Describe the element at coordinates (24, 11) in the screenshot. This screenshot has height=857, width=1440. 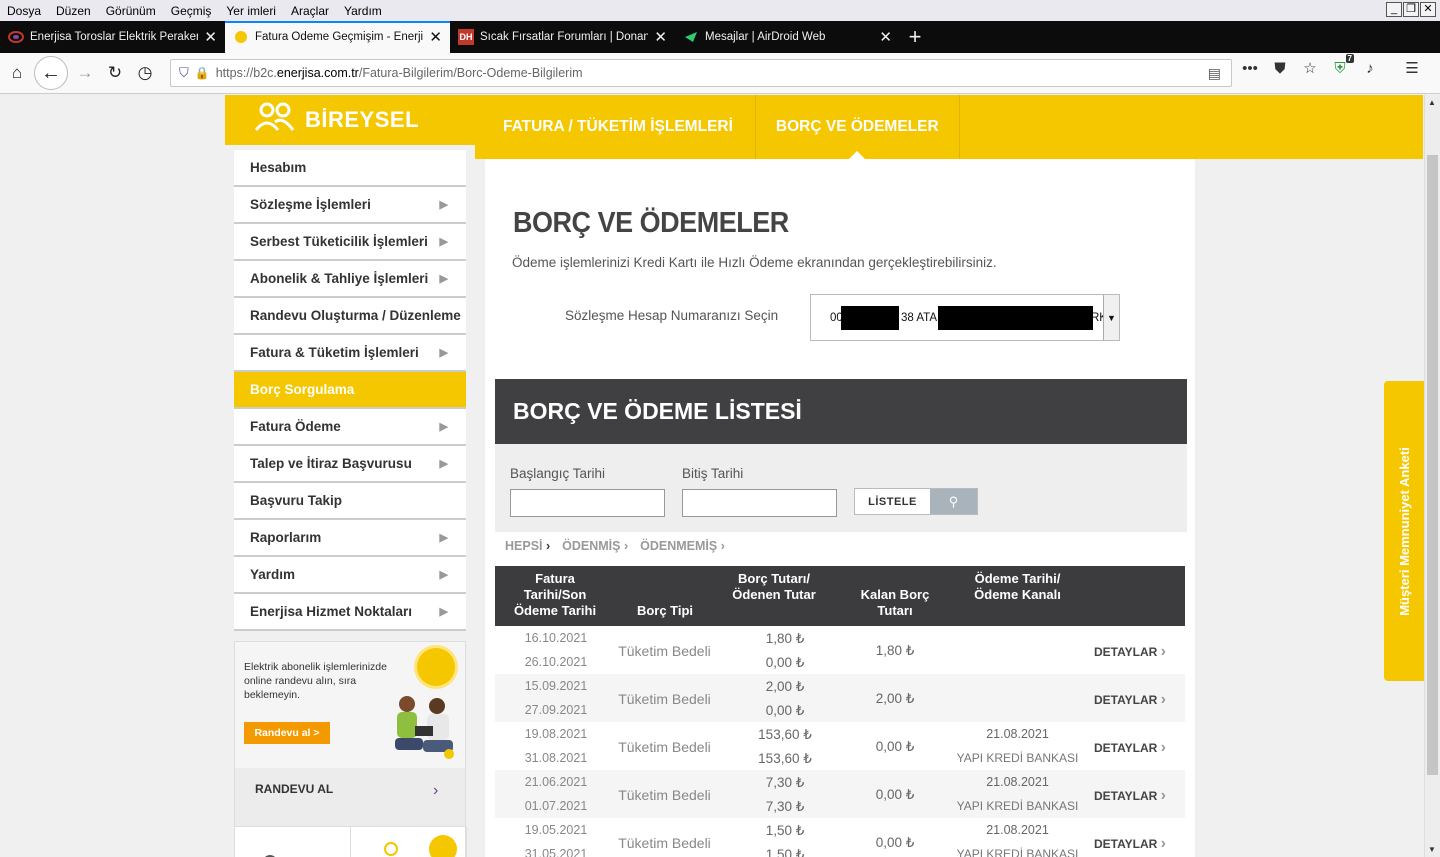
I see `menu-dosya: Dosya` at that location.